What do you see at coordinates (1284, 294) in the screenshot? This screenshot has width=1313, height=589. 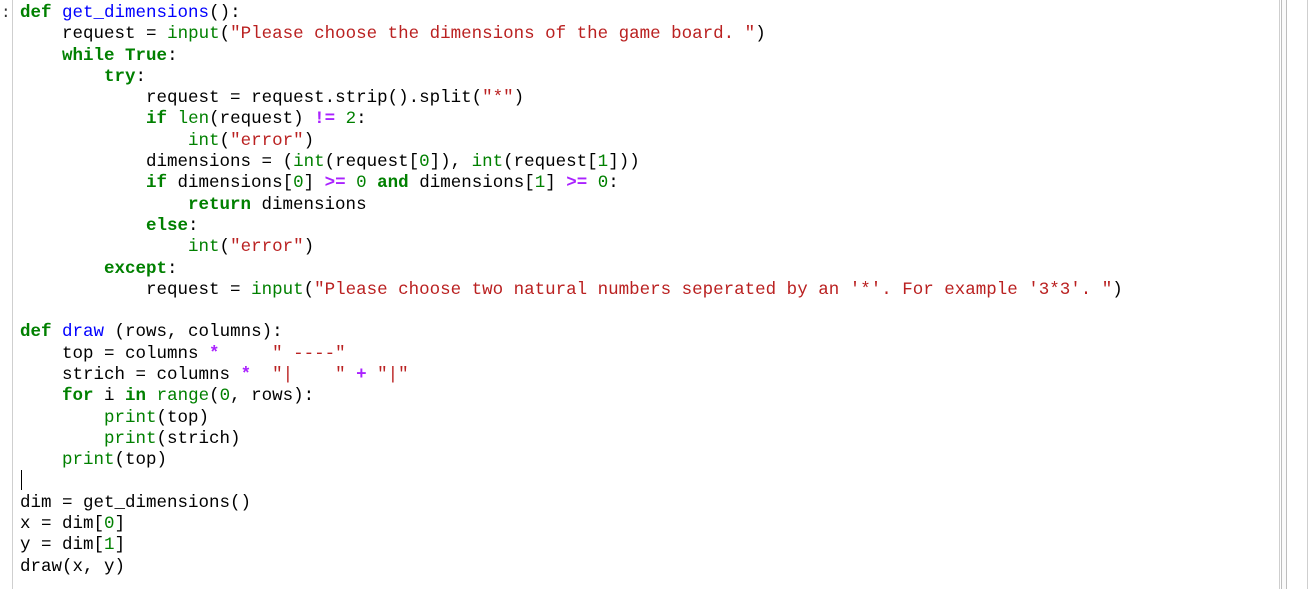 I see `vertical-scrollbar` at bounding box center [1284, 294].